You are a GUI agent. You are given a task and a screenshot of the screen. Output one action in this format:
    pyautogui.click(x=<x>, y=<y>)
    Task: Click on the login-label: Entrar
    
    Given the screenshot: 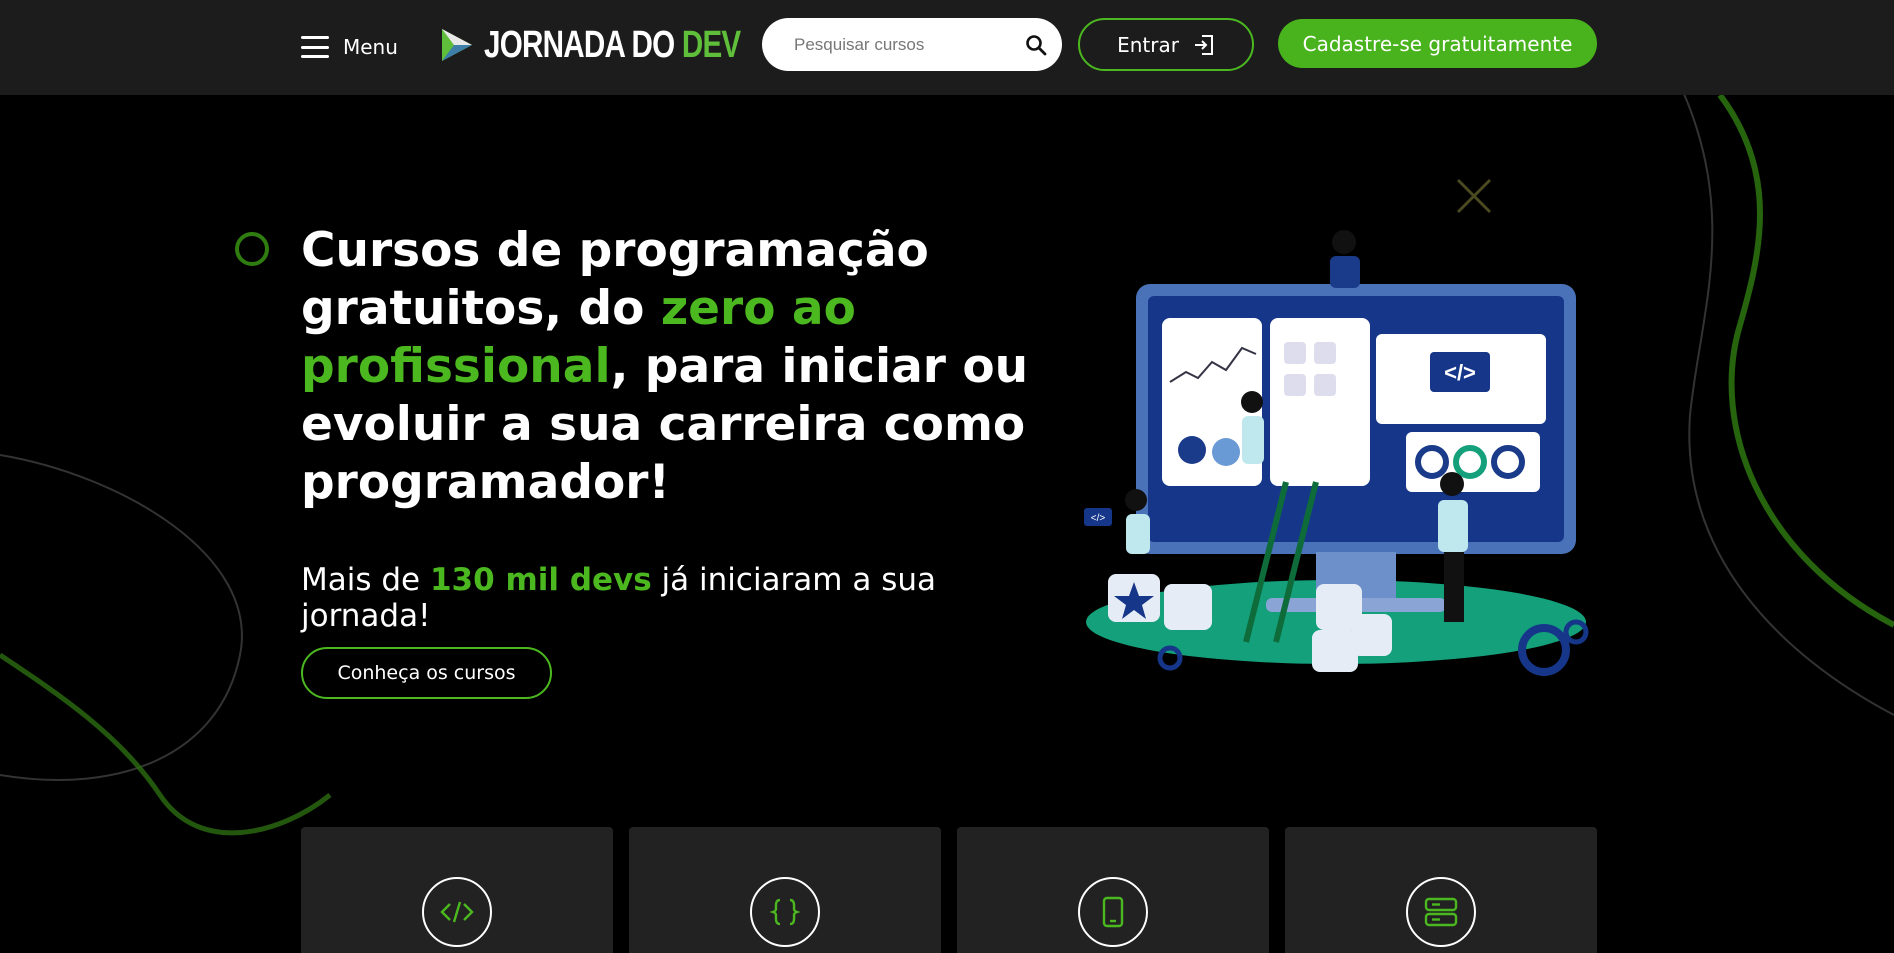 What is the action you would take?
    pyautogui.click(x=1148, y=44)
    